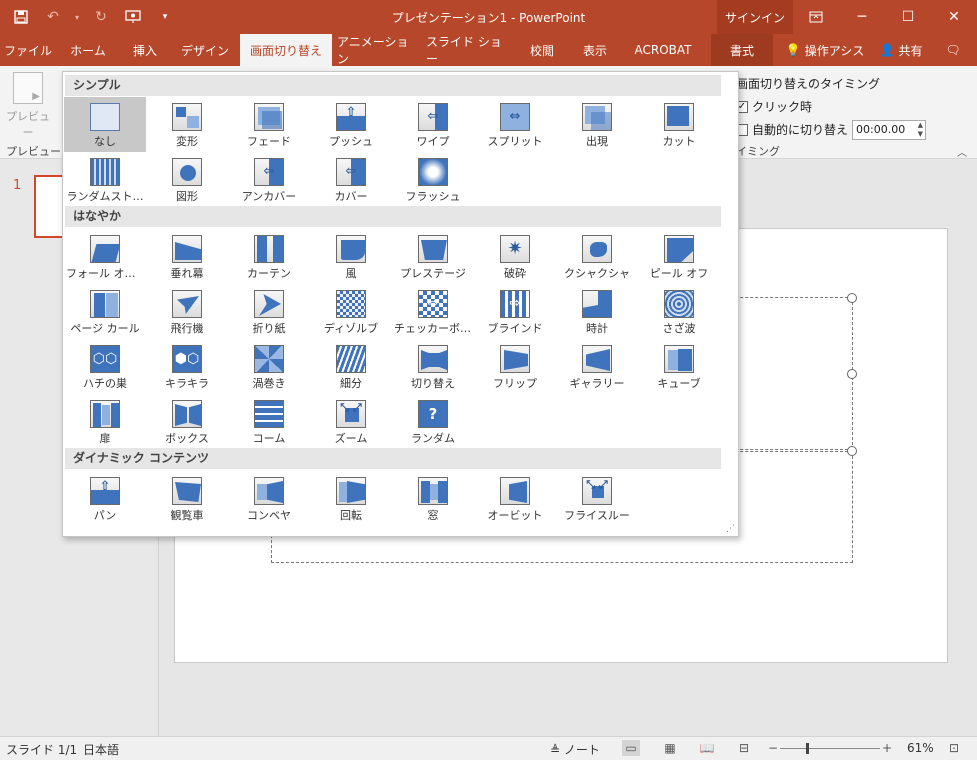  I want to click on timing-title: 画面切り替えのタイミング, so click(808, 84).